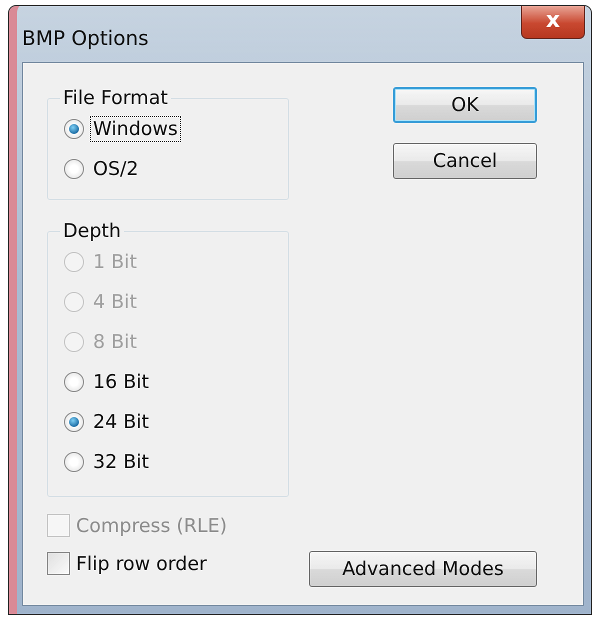  What do you see at coordinates (92, 231) in the screenshot?
I see `group-label: Depth` at bounding box center [92, 231].